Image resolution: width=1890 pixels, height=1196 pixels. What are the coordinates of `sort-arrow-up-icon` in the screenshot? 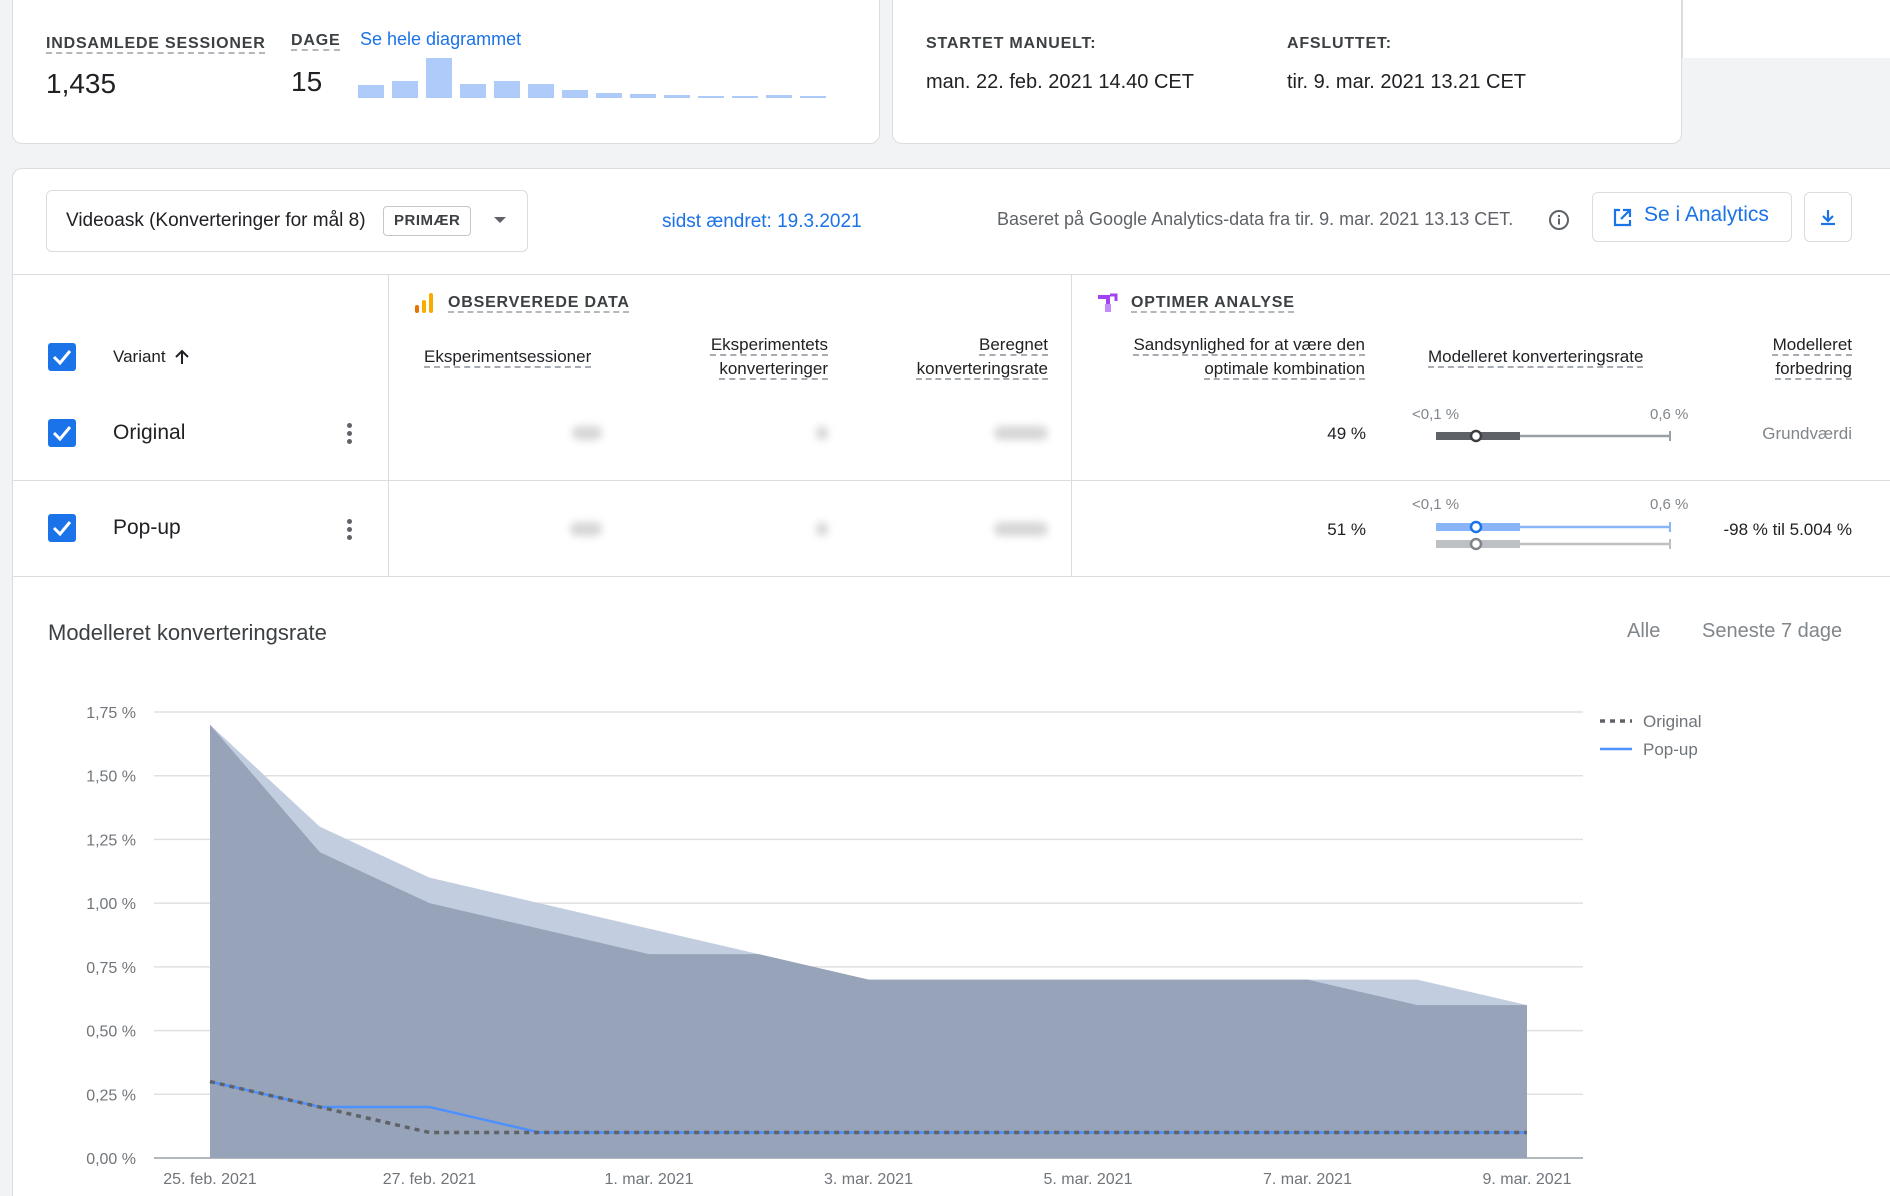 It's located at (182, 357).